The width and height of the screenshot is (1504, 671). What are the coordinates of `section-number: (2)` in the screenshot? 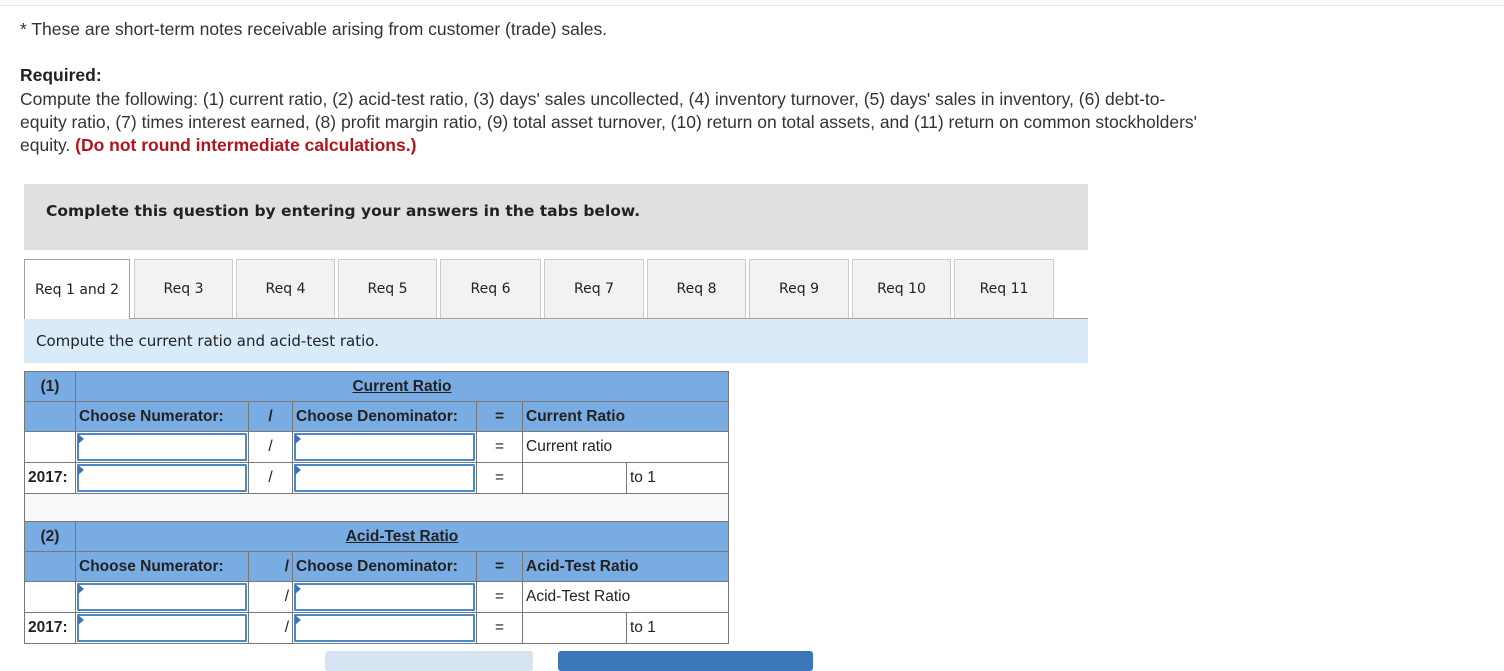 It's located at (50, 536).